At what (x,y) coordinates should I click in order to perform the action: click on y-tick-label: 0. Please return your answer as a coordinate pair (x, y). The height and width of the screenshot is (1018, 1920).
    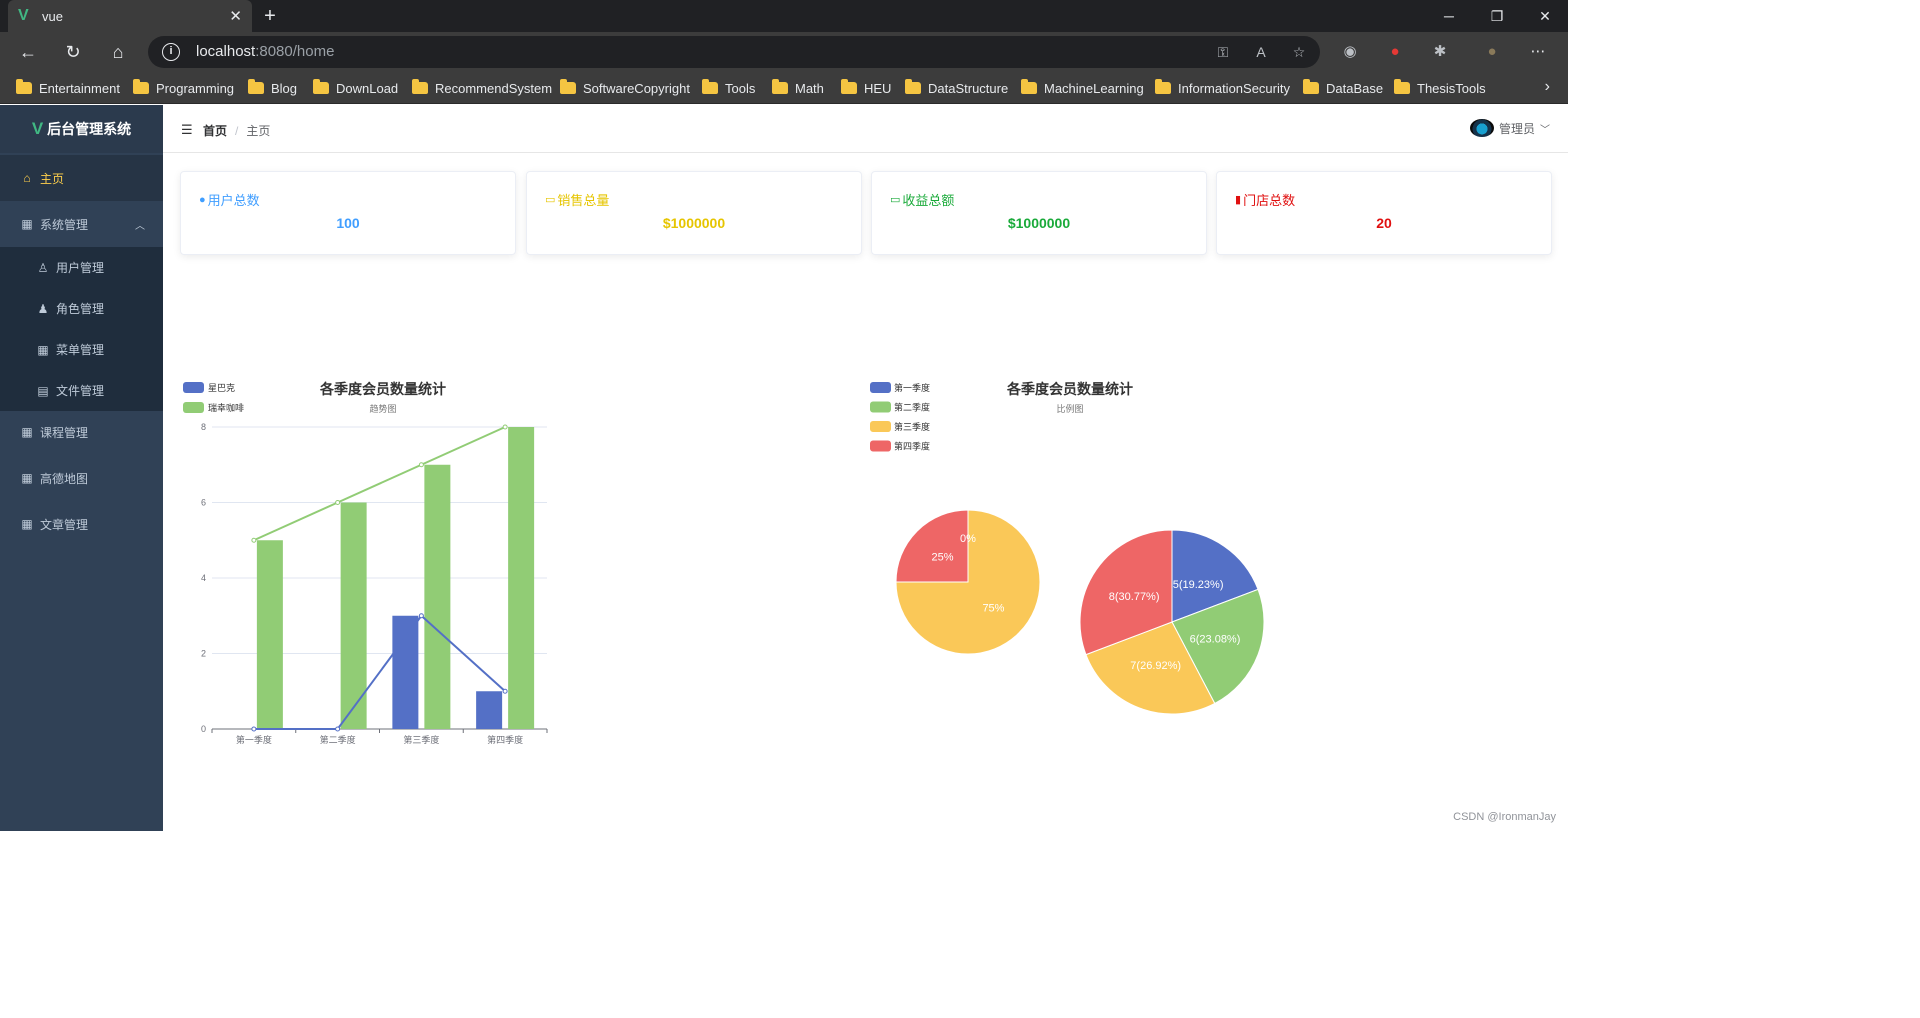
    Looking at the image, I should click on (203, 729).